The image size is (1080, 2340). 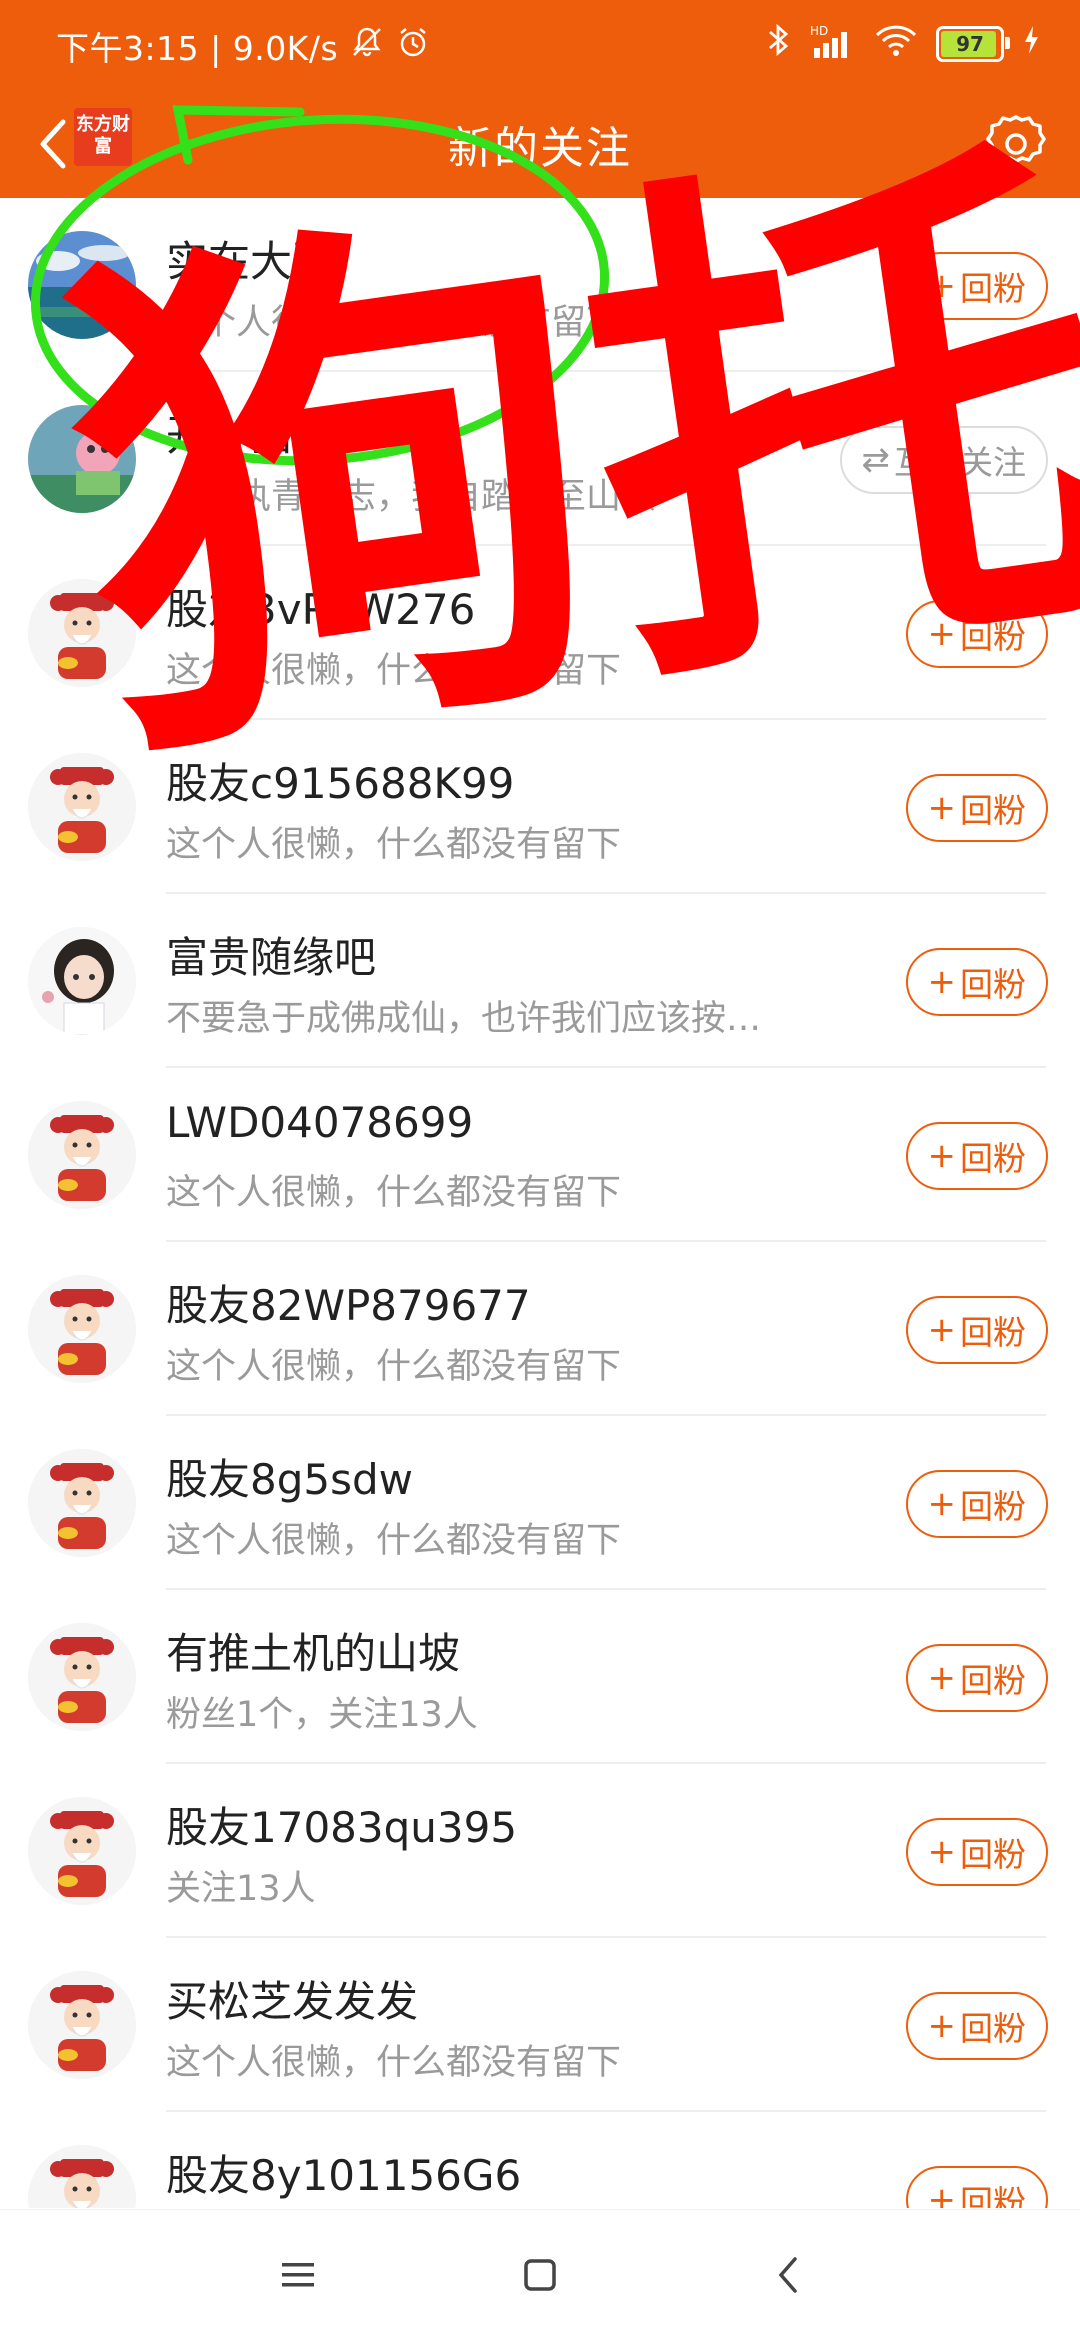 I want to click on user-description: 关注13人, so click(x=241, y=1889).